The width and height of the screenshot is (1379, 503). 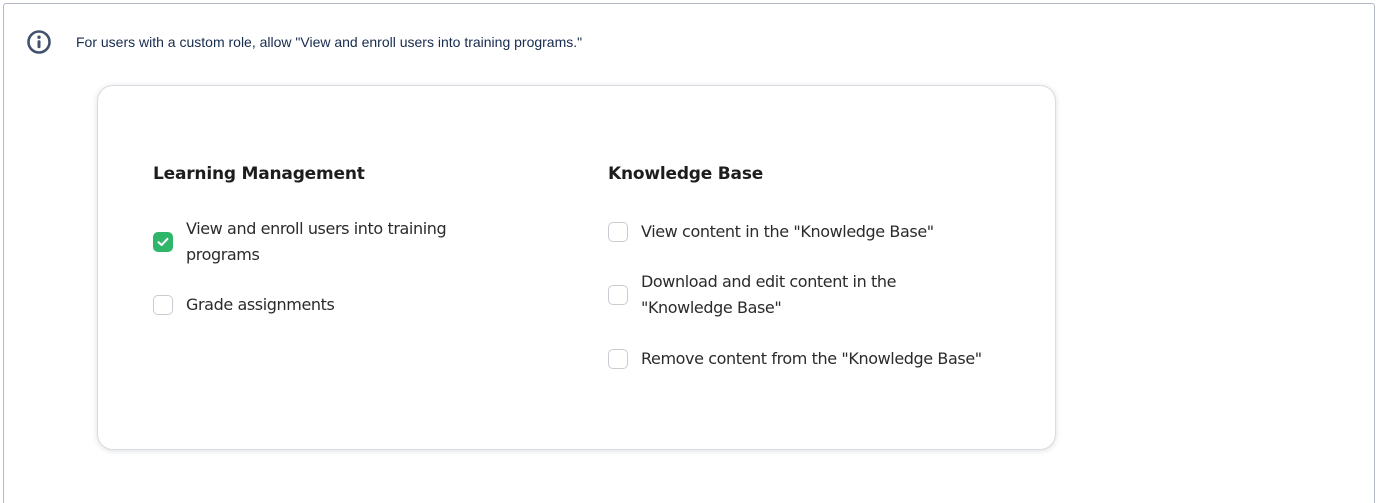 I want to click on checkbox-grade-assignments, so click(x=163, y=305).